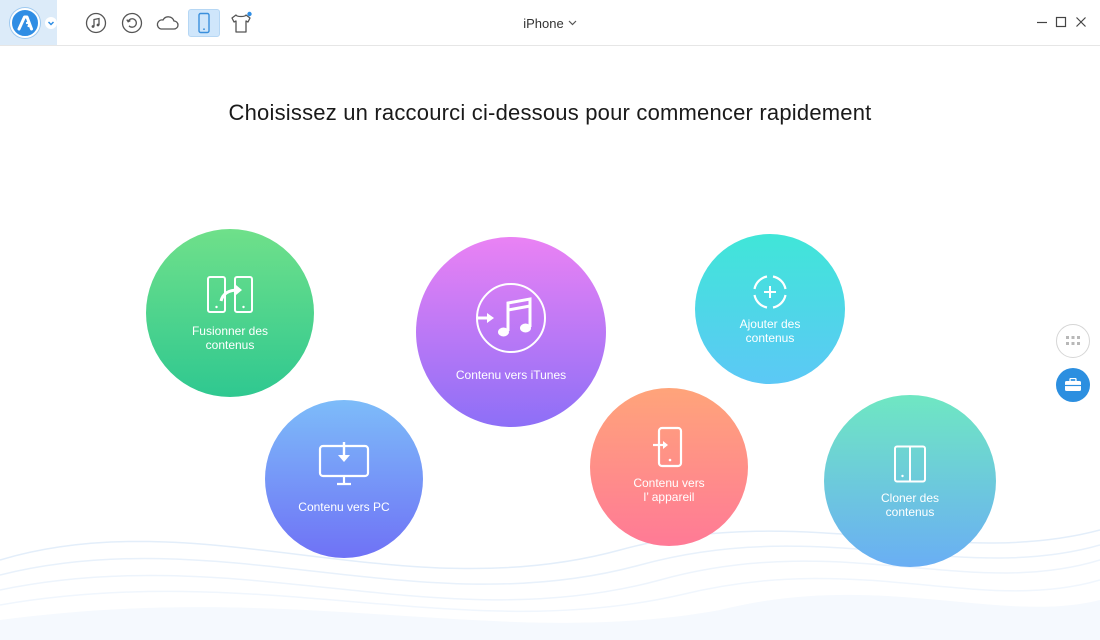 The width and height of the screenshot is (1100, 640). What do you see at coordinates (669, 447) in the screenshot?
I see `phone-import-icon` at bounding box center [669, 447].